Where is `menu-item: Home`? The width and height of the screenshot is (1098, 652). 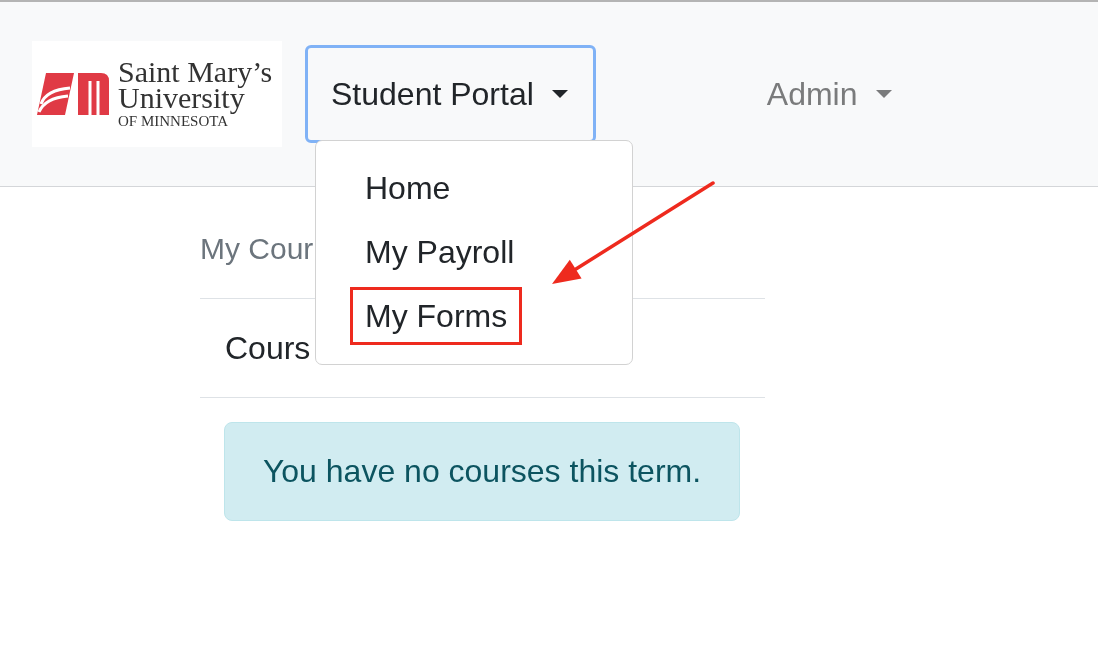
menu-item: Home is located at coordinates (408, 188).